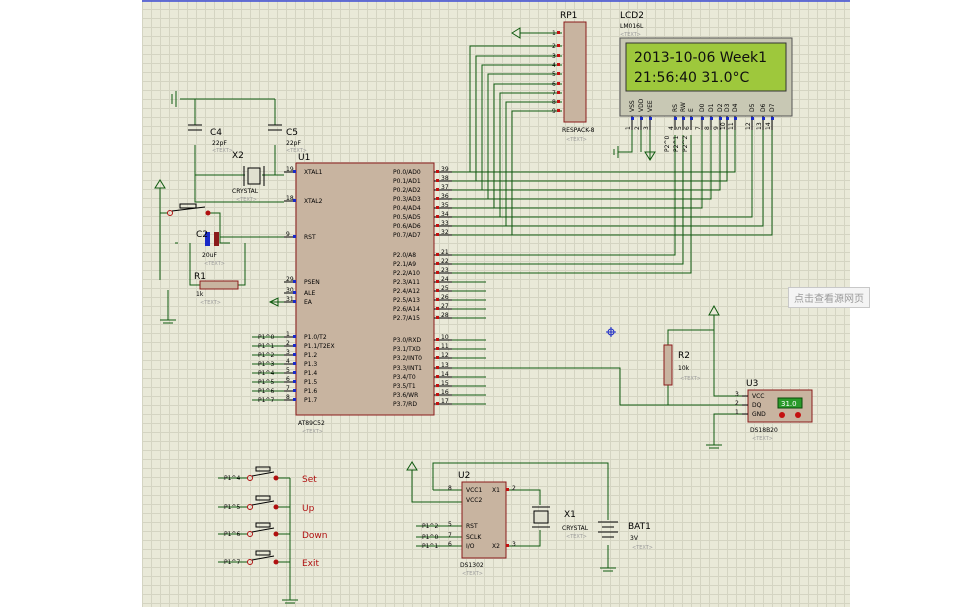 This screenshot has width=971, height=607. Describe the element at coordinates (727, 107) in the screenshot. I see `lcd-pin-name: D3` at that location.